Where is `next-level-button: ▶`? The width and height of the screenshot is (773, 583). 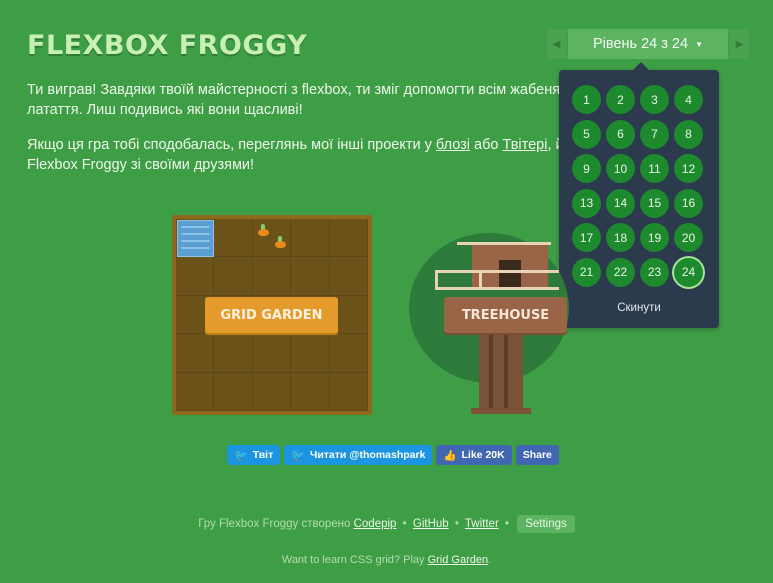 next-level-button: ▶ is located at coordinates (739, 44).